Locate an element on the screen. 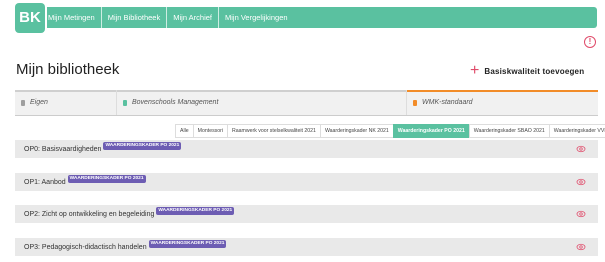  page-title: Mijn bibliotheek is located at coordinates (68, 69).